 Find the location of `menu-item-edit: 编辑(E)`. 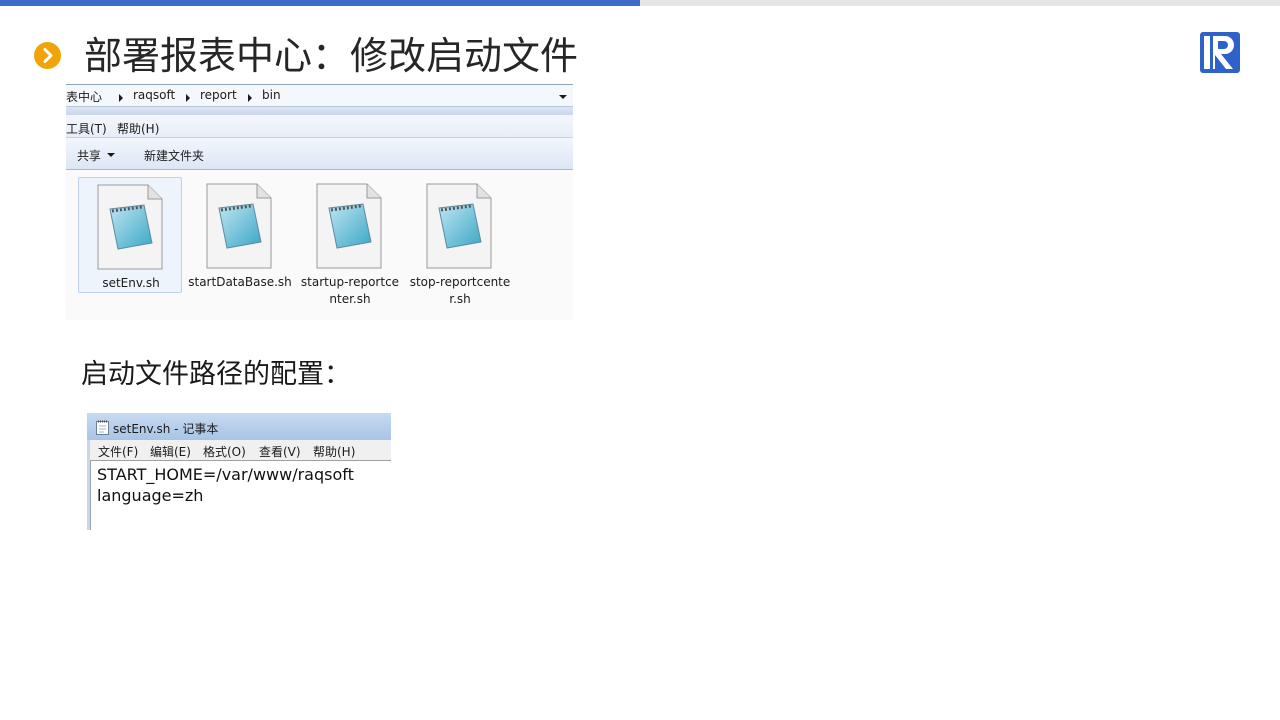

menu-item-edit: 编辑(E) is located at coordinates (170, 451).